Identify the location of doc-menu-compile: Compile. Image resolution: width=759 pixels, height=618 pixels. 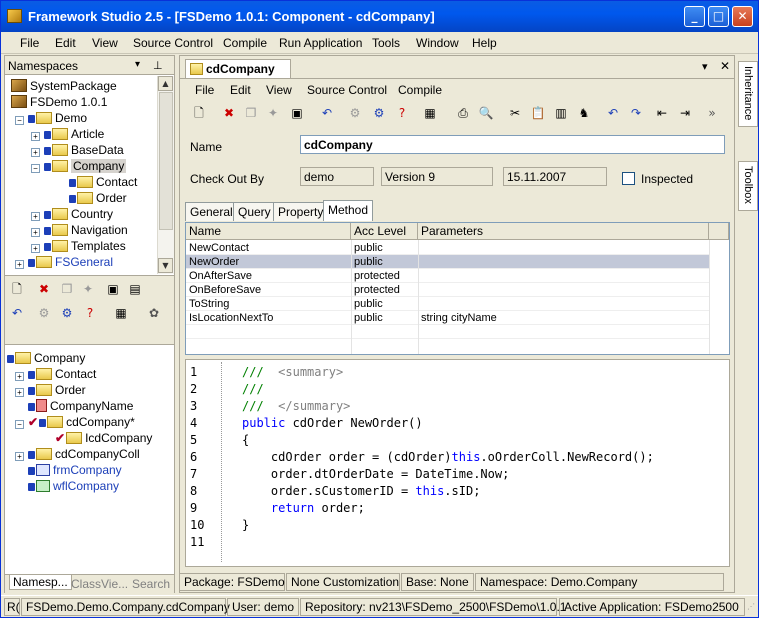
(420, 90).